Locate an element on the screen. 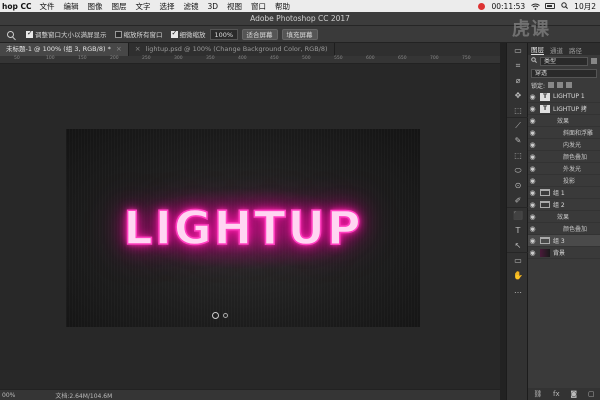 The height and width of the screenshot is (400, 600). recording-icon is located at coordinates (482, 6).